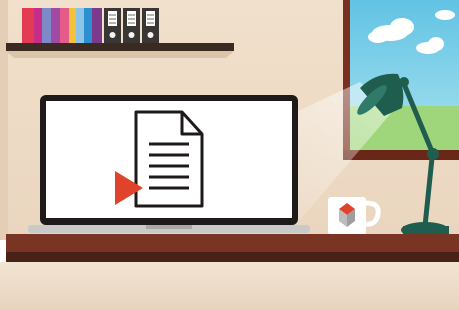  What do you see at coordinates (131, 26) in the screenshot?
I see `binders` at bounding box center [131, 26].